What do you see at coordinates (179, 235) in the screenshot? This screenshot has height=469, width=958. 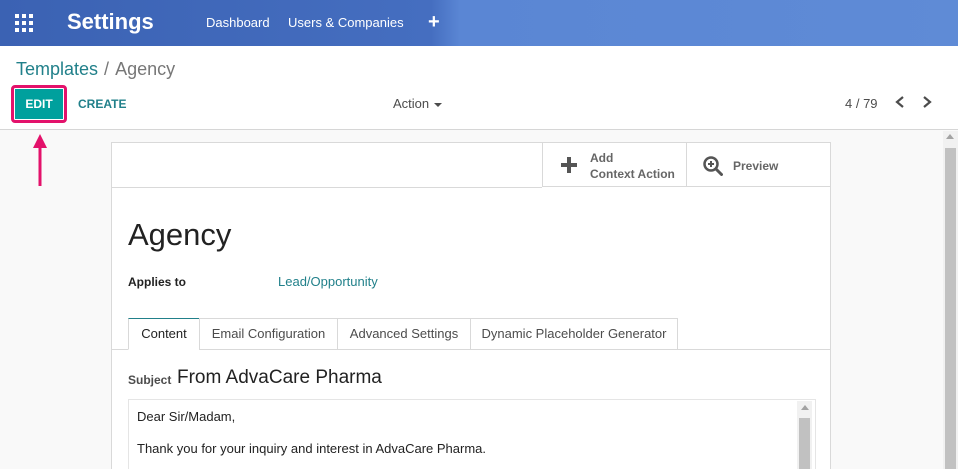 I see `record-title: Agency` at bounding box center [179, 235].